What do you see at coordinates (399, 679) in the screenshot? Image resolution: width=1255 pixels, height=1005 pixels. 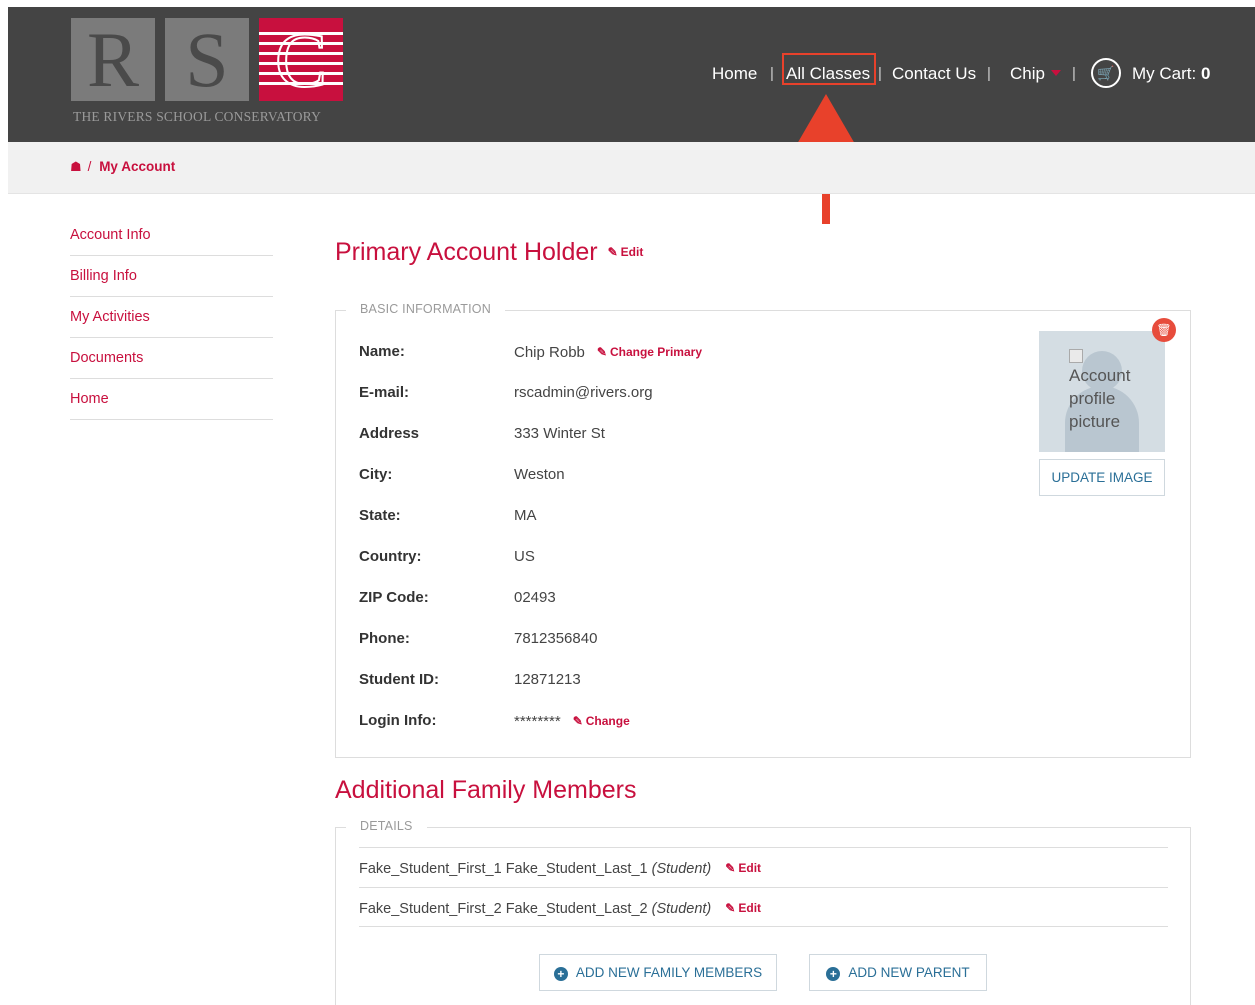 I see `field-label: Student ID:` at bounding box center [399, 679].